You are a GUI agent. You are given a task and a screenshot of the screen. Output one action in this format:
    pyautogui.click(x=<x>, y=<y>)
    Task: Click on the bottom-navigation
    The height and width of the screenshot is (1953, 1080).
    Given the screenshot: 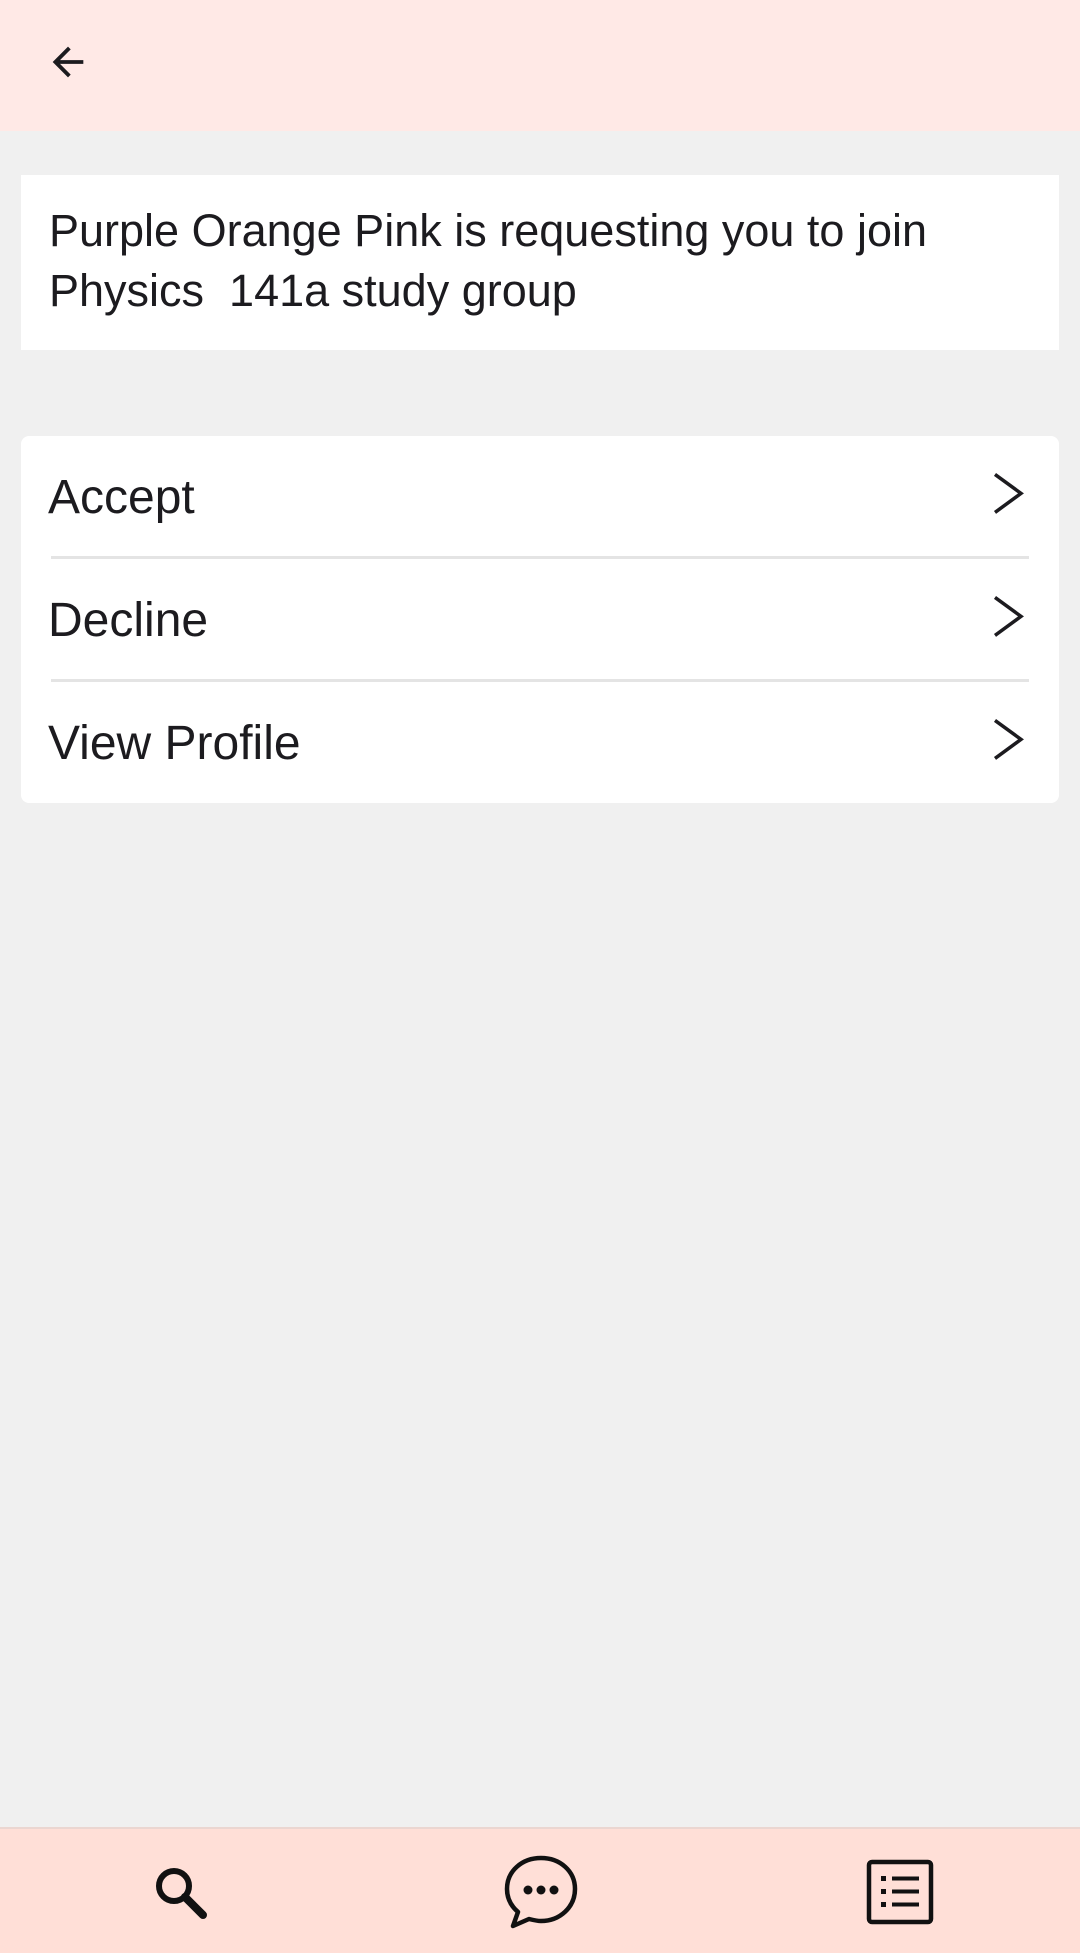 What is the action you would take?
    pyautogui.click(x=540, y=1890)
    